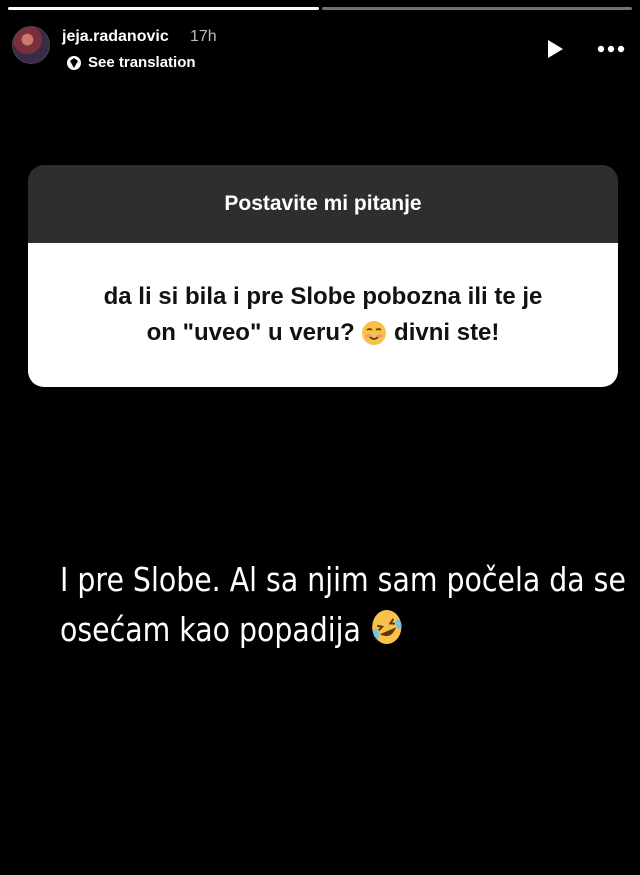 This screenshot has height=875, width=640. What do you see at coordinates (343, 579) in the screenshot?
I see `answer-line-1: I pre Slobe. Al sa njim sam počela da se` at bounding box center [343, 579].